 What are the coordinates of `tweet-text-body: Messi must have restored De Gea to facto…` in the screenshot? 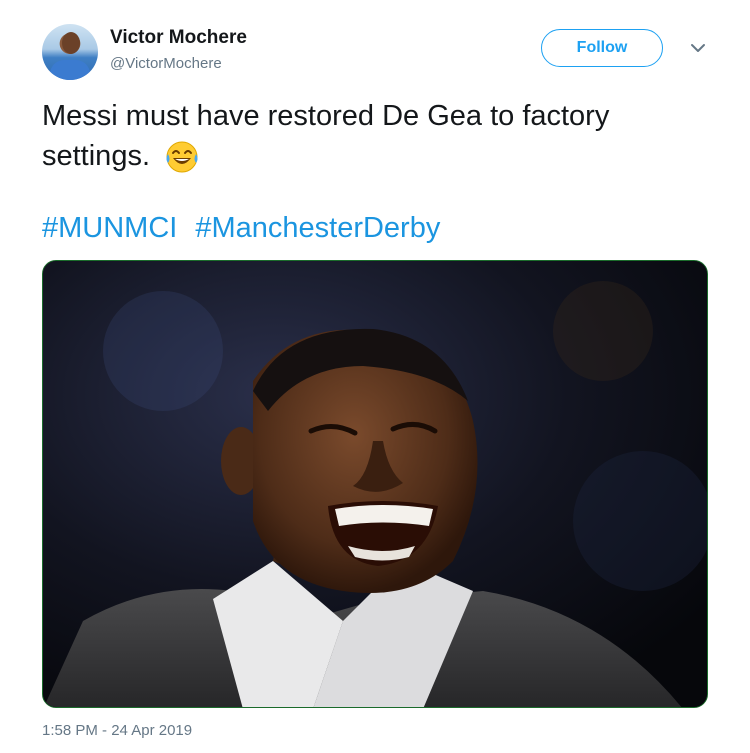 It's located at (326, 136).